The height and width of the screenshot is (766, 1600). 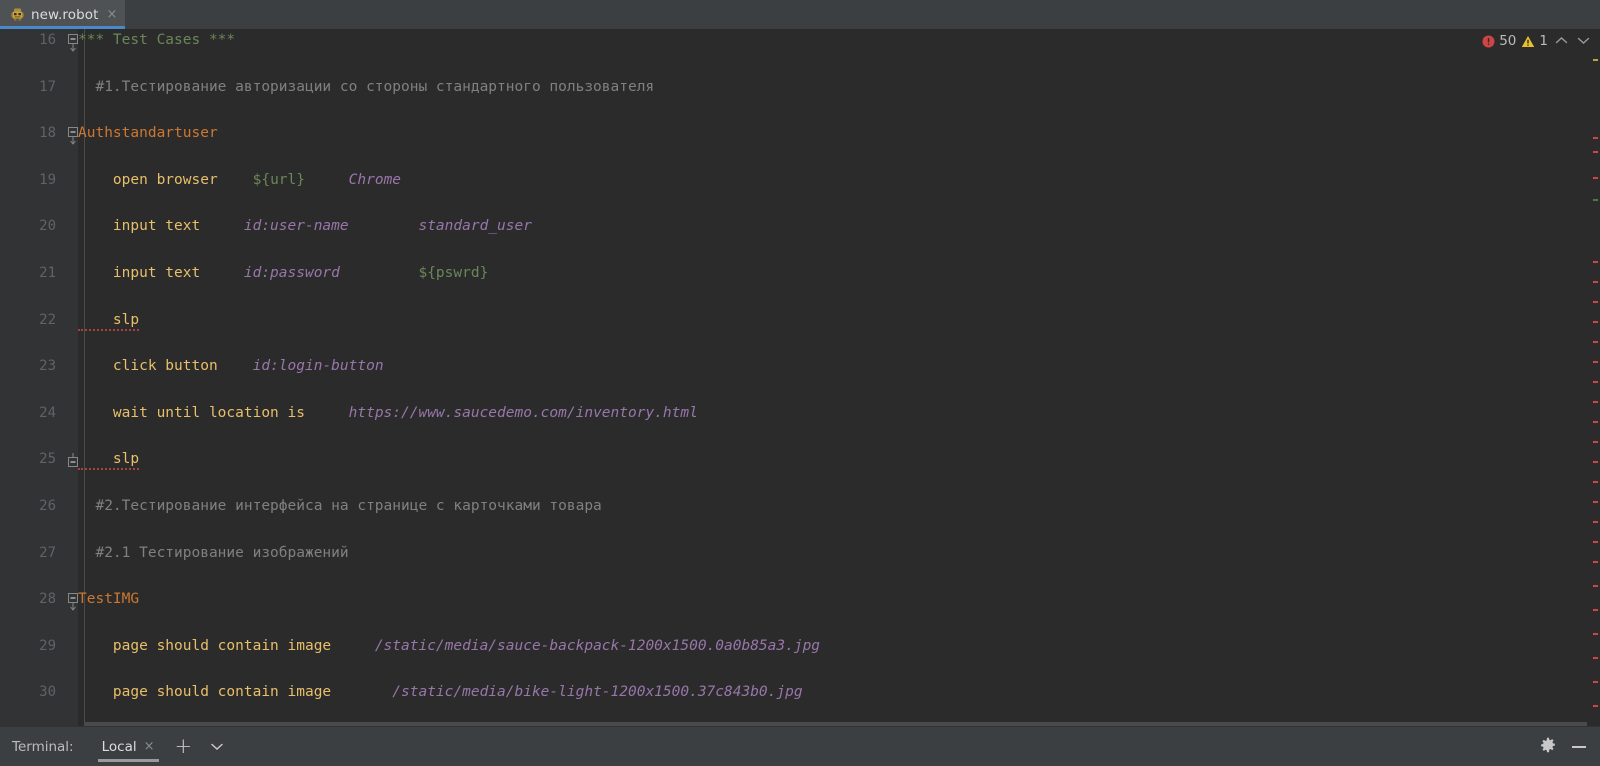 I want to click on error-indicator: 50, so click(x=1499, y=41).